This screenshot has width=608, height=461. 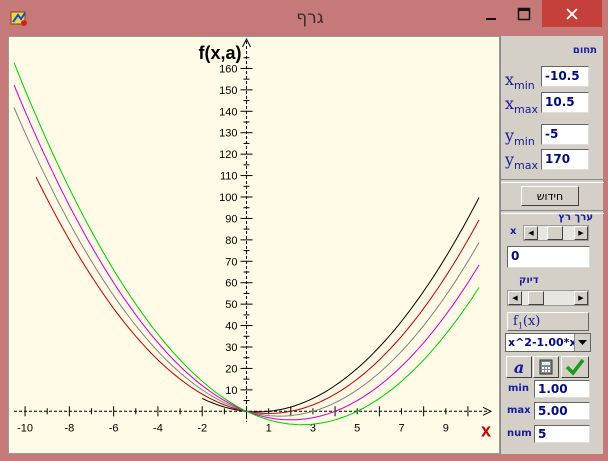 I want to click on y-tick-label: 110, so click(x=229, y=177).